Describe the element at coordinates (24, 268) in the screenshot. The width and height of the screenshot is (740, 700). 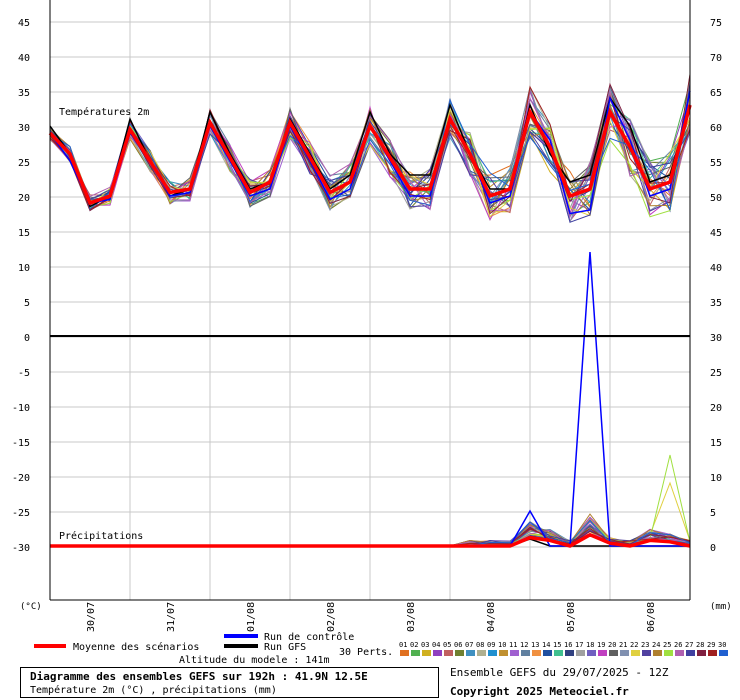
I see `left-tick-label: 10` at that location.